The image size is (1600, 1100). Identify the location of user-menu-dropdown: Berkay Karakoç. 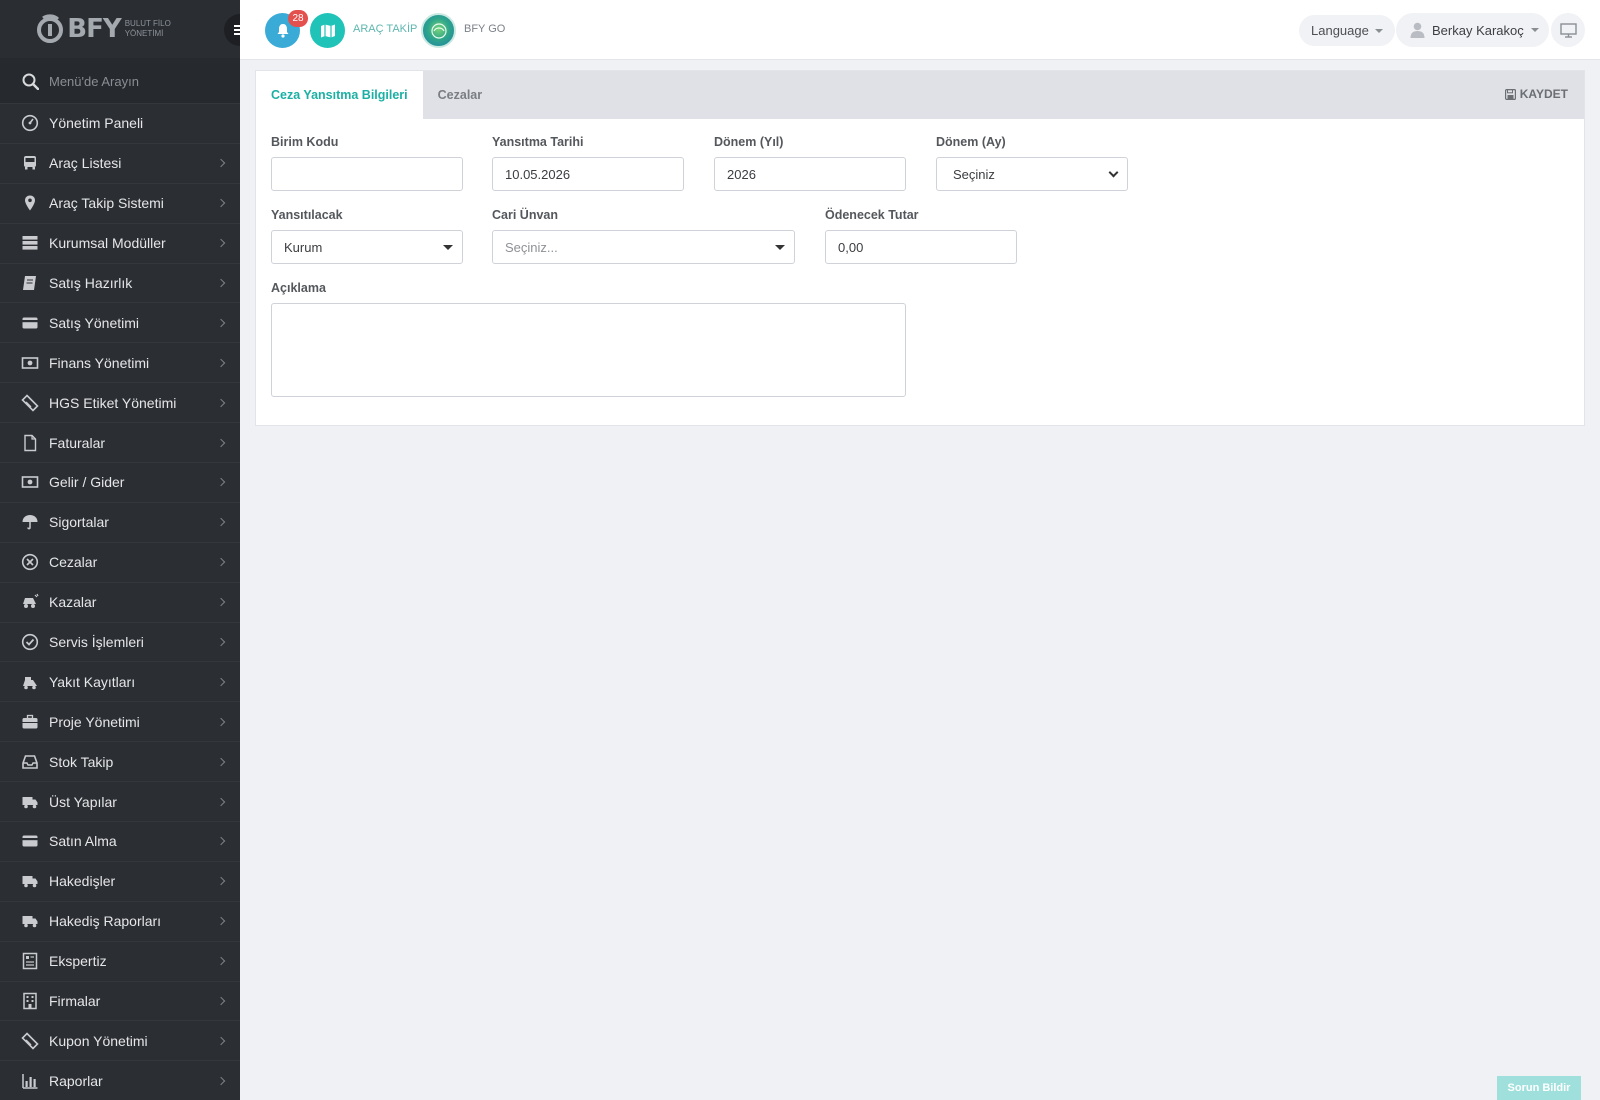
(1472, 30).